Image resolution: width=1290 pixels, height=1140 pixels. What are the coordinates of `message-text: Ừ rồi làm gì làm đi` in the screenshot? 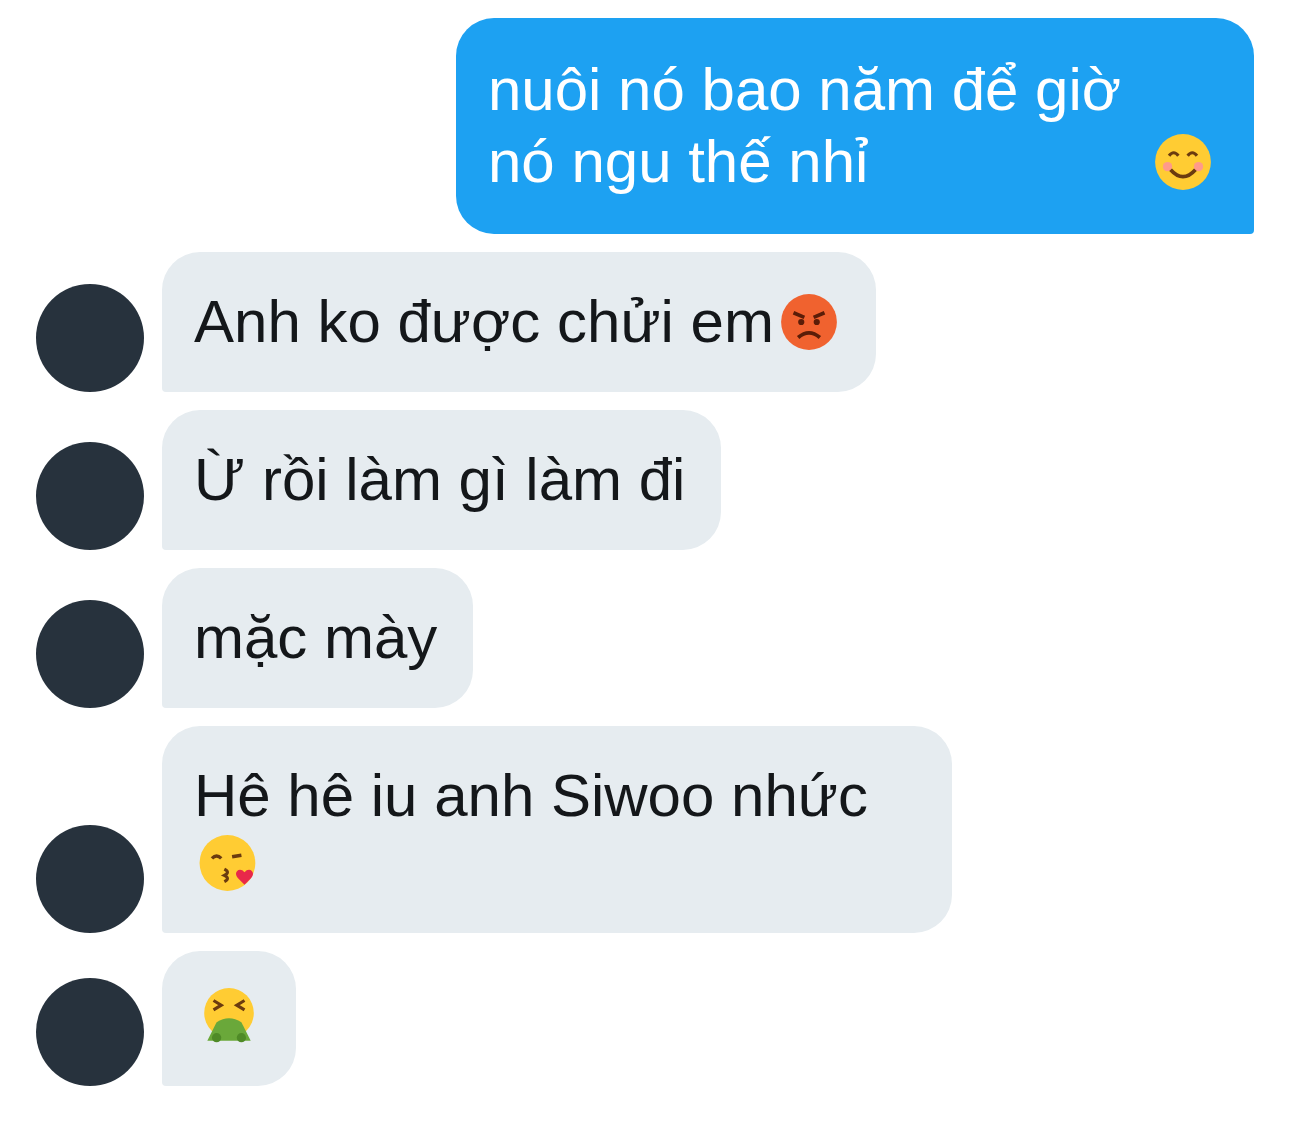 It's located at (440, 480).